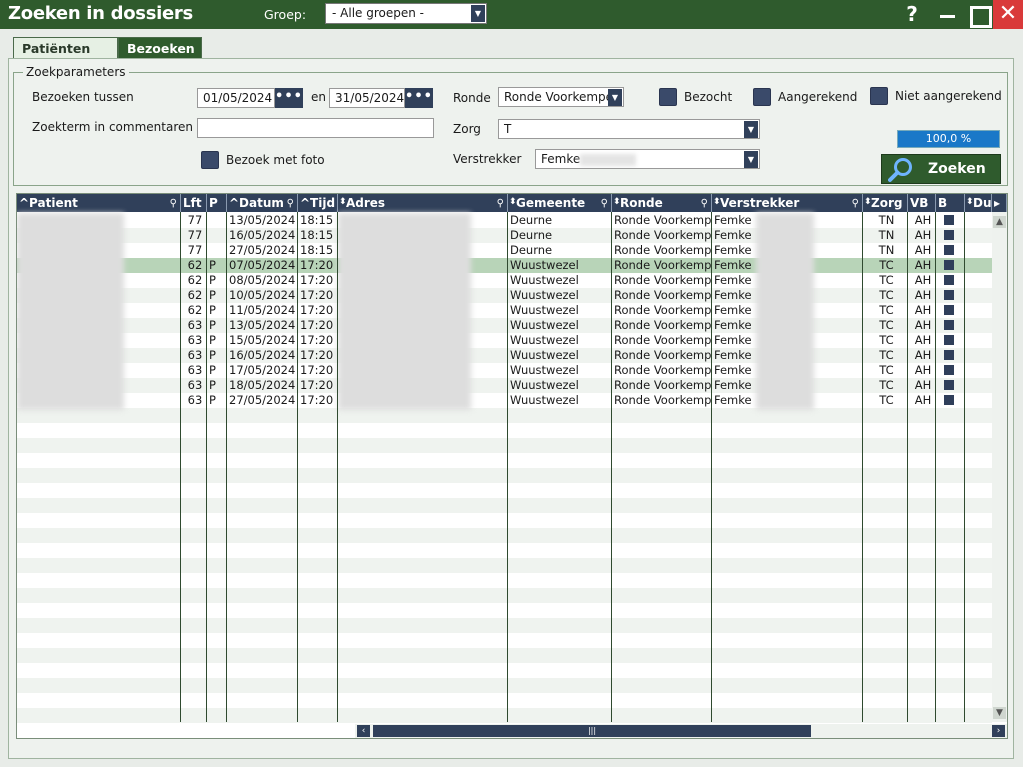 The width and height of the screenshot is (1023, 767). What do you see at coordinates (262, 310) in the screenshot?
I see `cell-datum: 11/05/2024` at bounding box center [262, 310].